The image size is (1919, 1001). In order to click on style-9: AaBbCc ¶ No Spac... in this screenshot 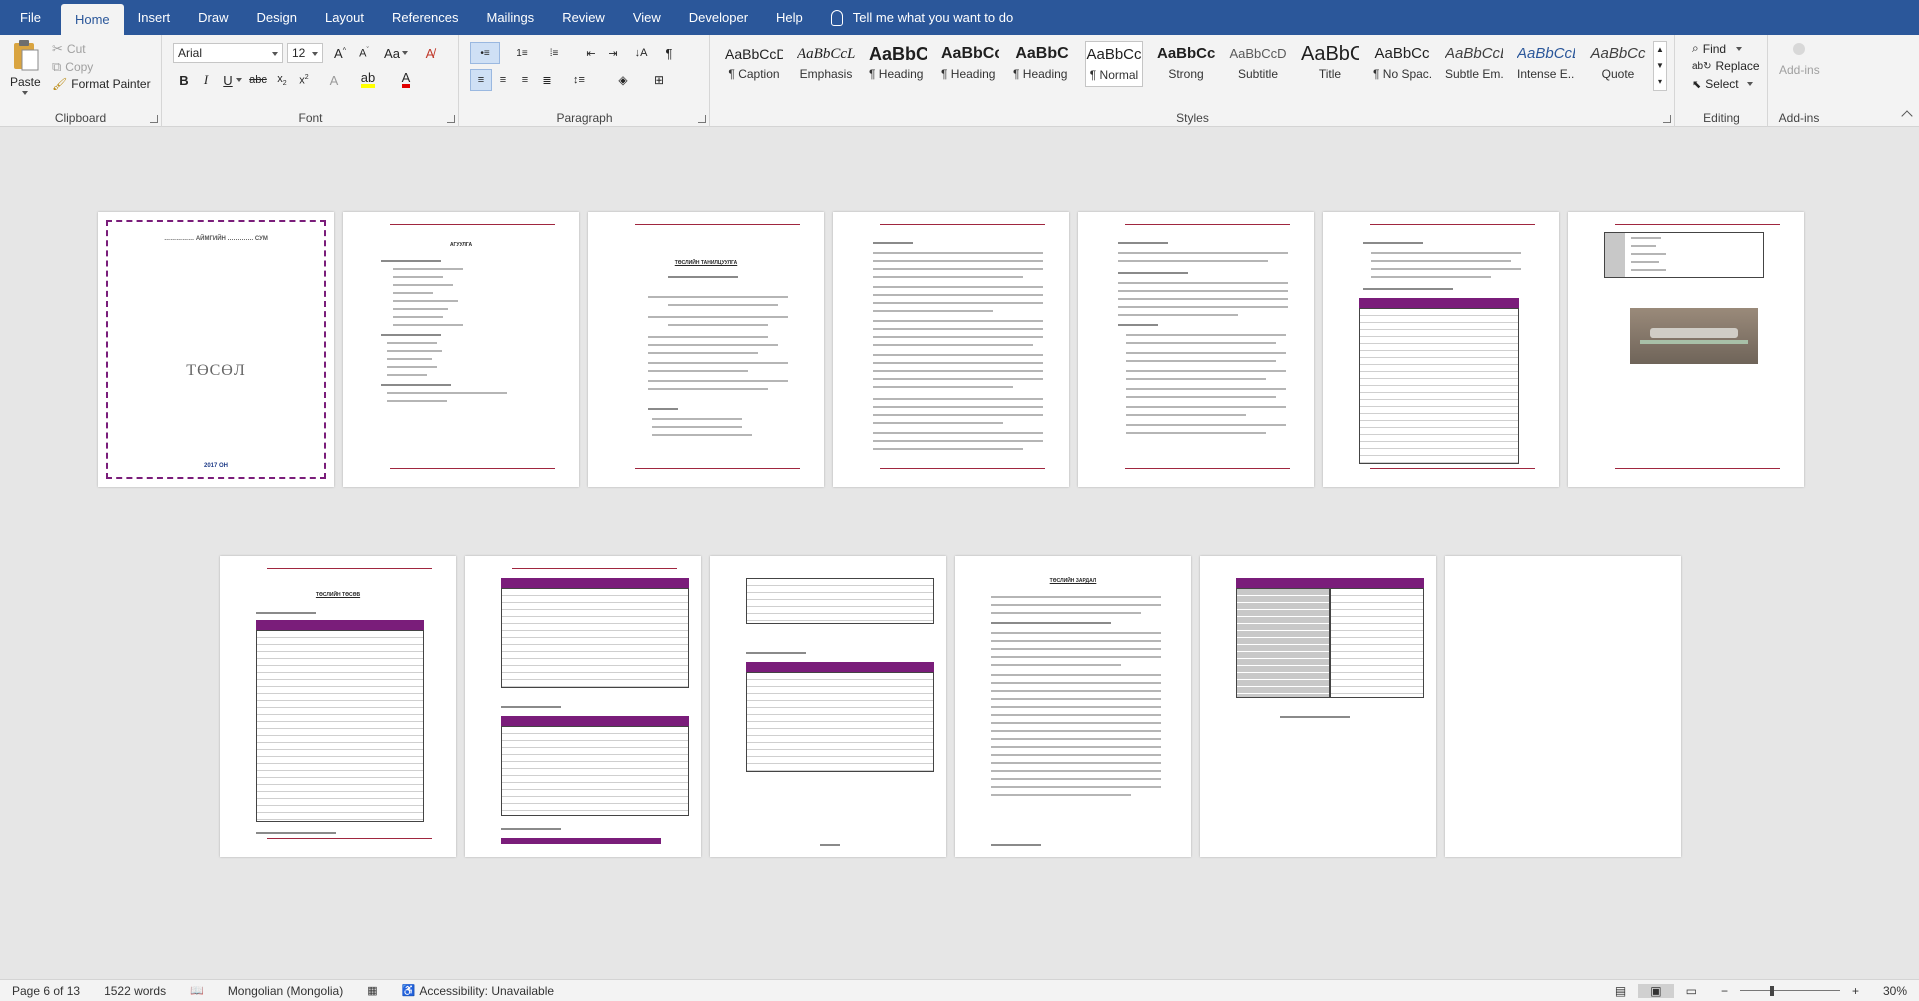, I will do `click(1402, 64)`.